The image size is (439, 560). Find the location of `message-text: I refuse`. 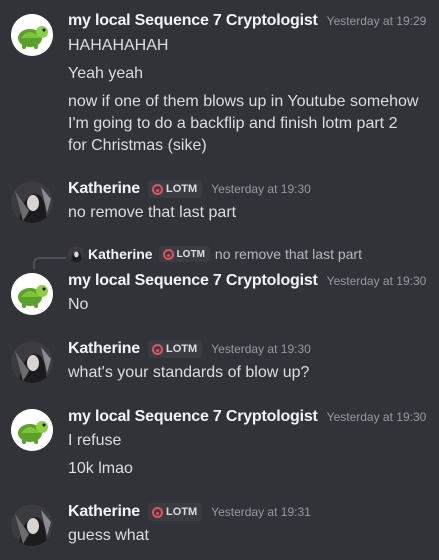

message-text: I refuse is located at coordinates (95, 440).